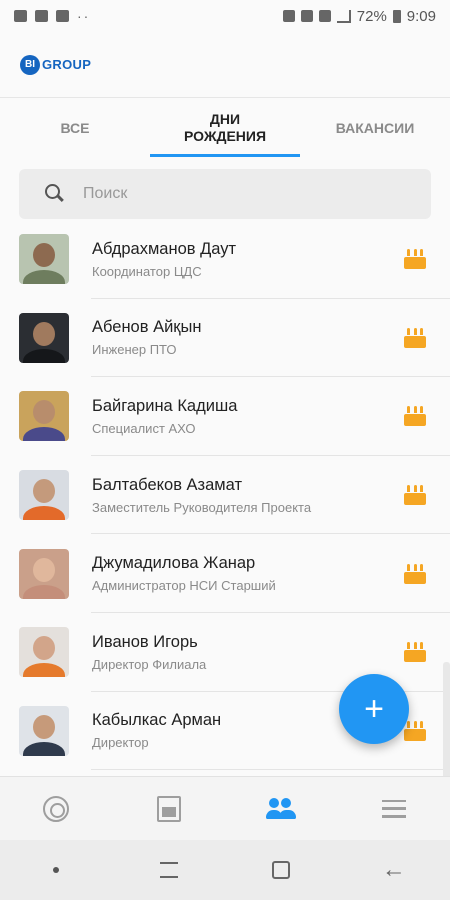 Image resolution: width=450 pixels, height=900 pixels. Describe the element at coordinates (144, 428) in the screenshot. I see `employee-role: Специалист АХО` at that location.